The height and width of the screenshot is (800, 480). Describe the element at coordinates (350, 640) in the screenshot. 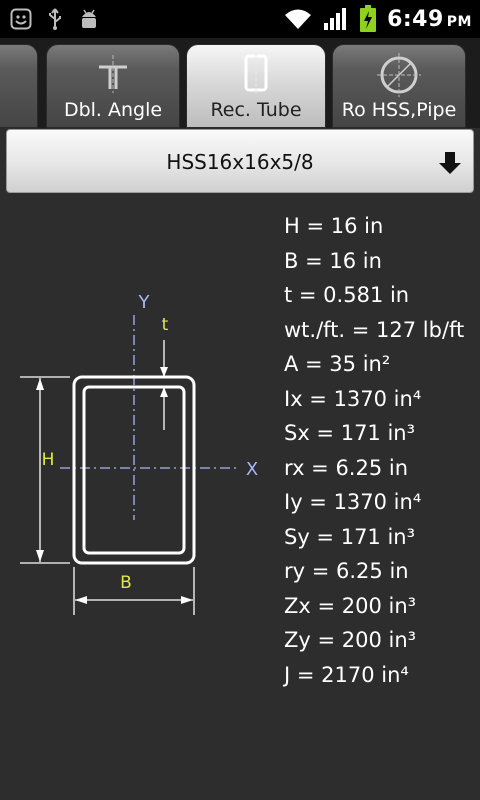

I see `property-zy: Zy = 200 in³` at that location.